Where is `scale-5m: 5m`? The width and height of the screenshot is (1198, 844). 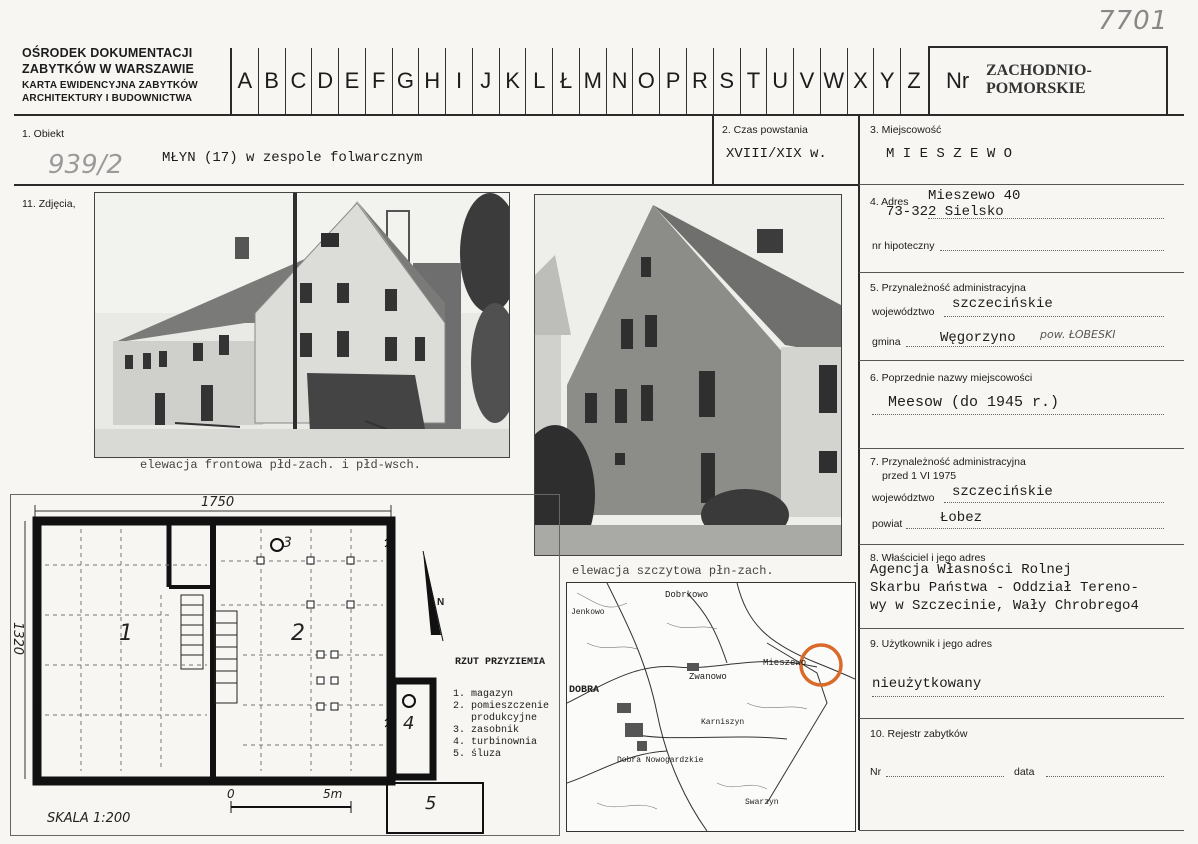 scale-5m: 5m is located at coordinates (333, 794).